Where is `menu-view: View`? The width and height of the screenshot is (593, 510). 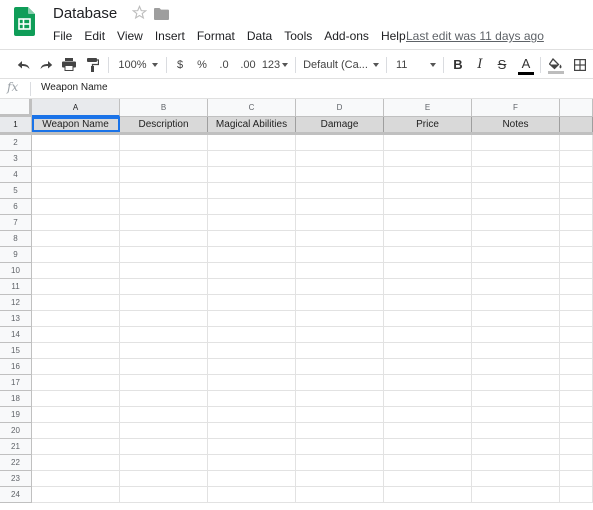 menu-view: View is located at coordinates (130, 36).